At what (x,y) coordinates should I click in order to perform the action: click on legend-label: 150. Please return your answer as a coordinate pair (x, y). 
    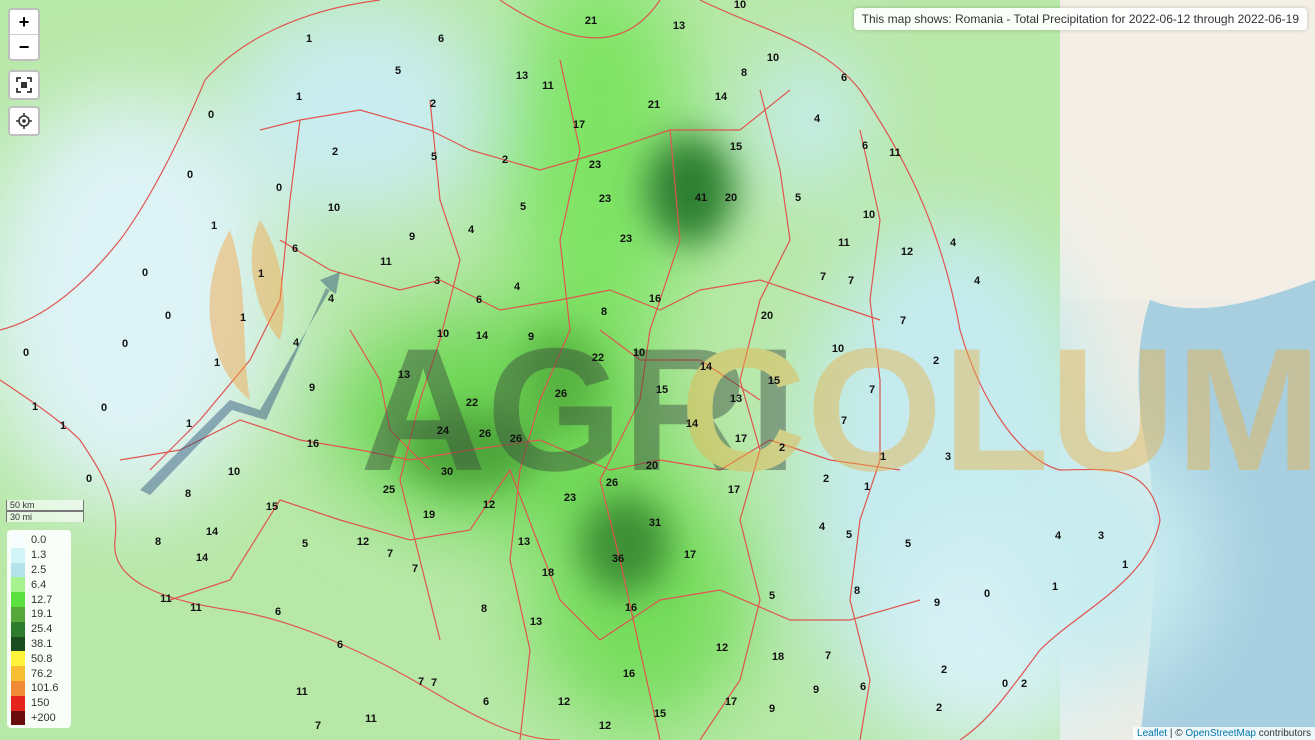
    Looking at the image, I should click on (40, 703).